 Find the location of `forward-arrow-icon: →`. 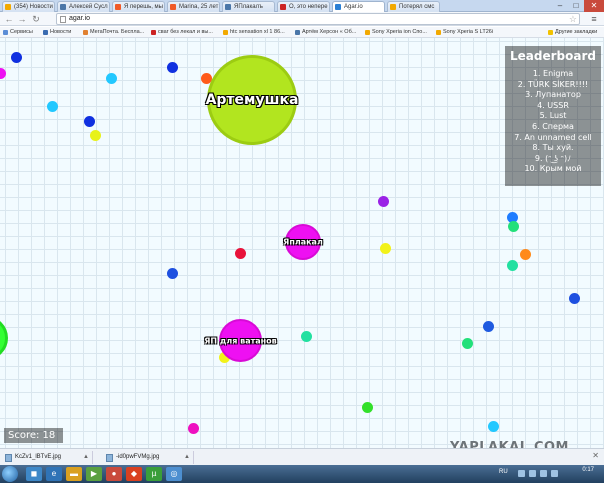

forward-arrow-icon: → is located at coordinates (22, 19).